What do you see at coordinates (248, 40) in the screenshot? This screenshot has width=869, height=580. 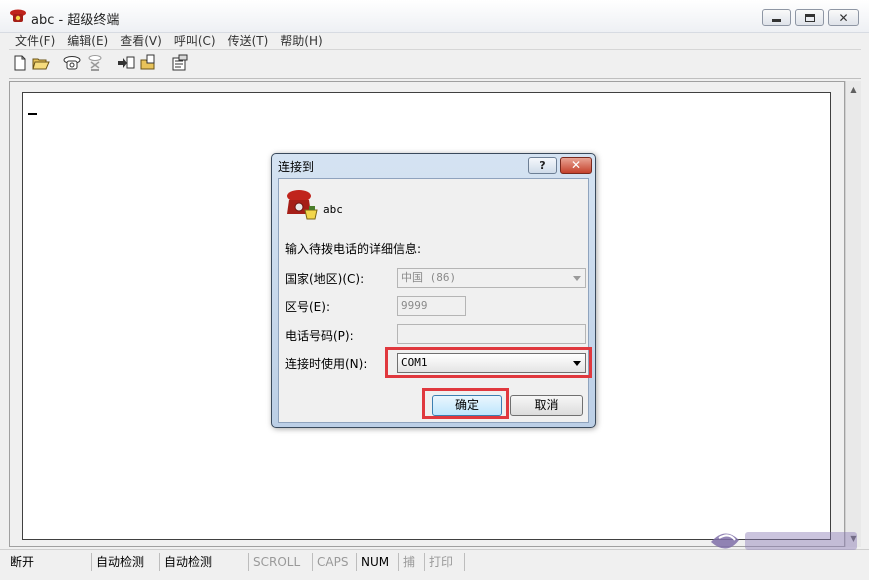 I see `menu-transfer: 传送(T)` at bounding box center [248, 40].